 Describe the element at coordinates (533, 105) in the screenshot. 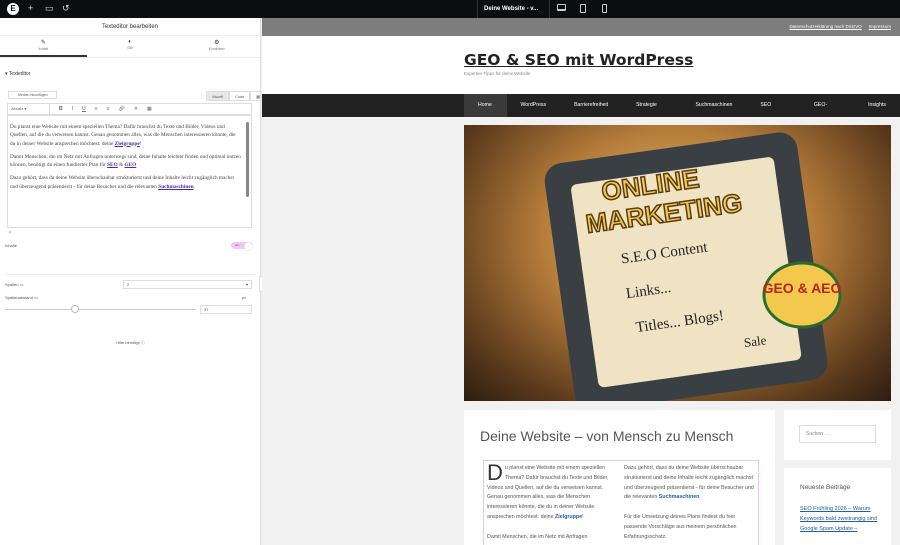

I see `nav-label: WordPress` at that location.